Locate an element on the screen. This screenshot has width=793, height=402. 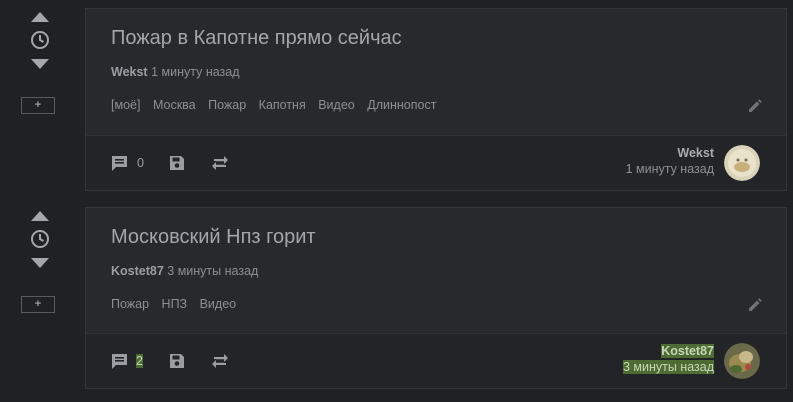
comments-button: 2 is located at coordinates (127, 361).